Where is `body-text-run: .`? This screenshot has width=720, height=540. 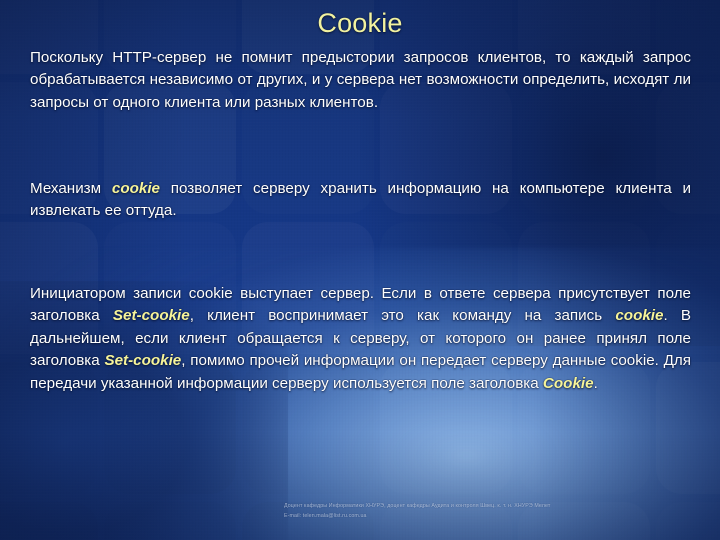
body-text-run: . is located at coordinates (595, 383).